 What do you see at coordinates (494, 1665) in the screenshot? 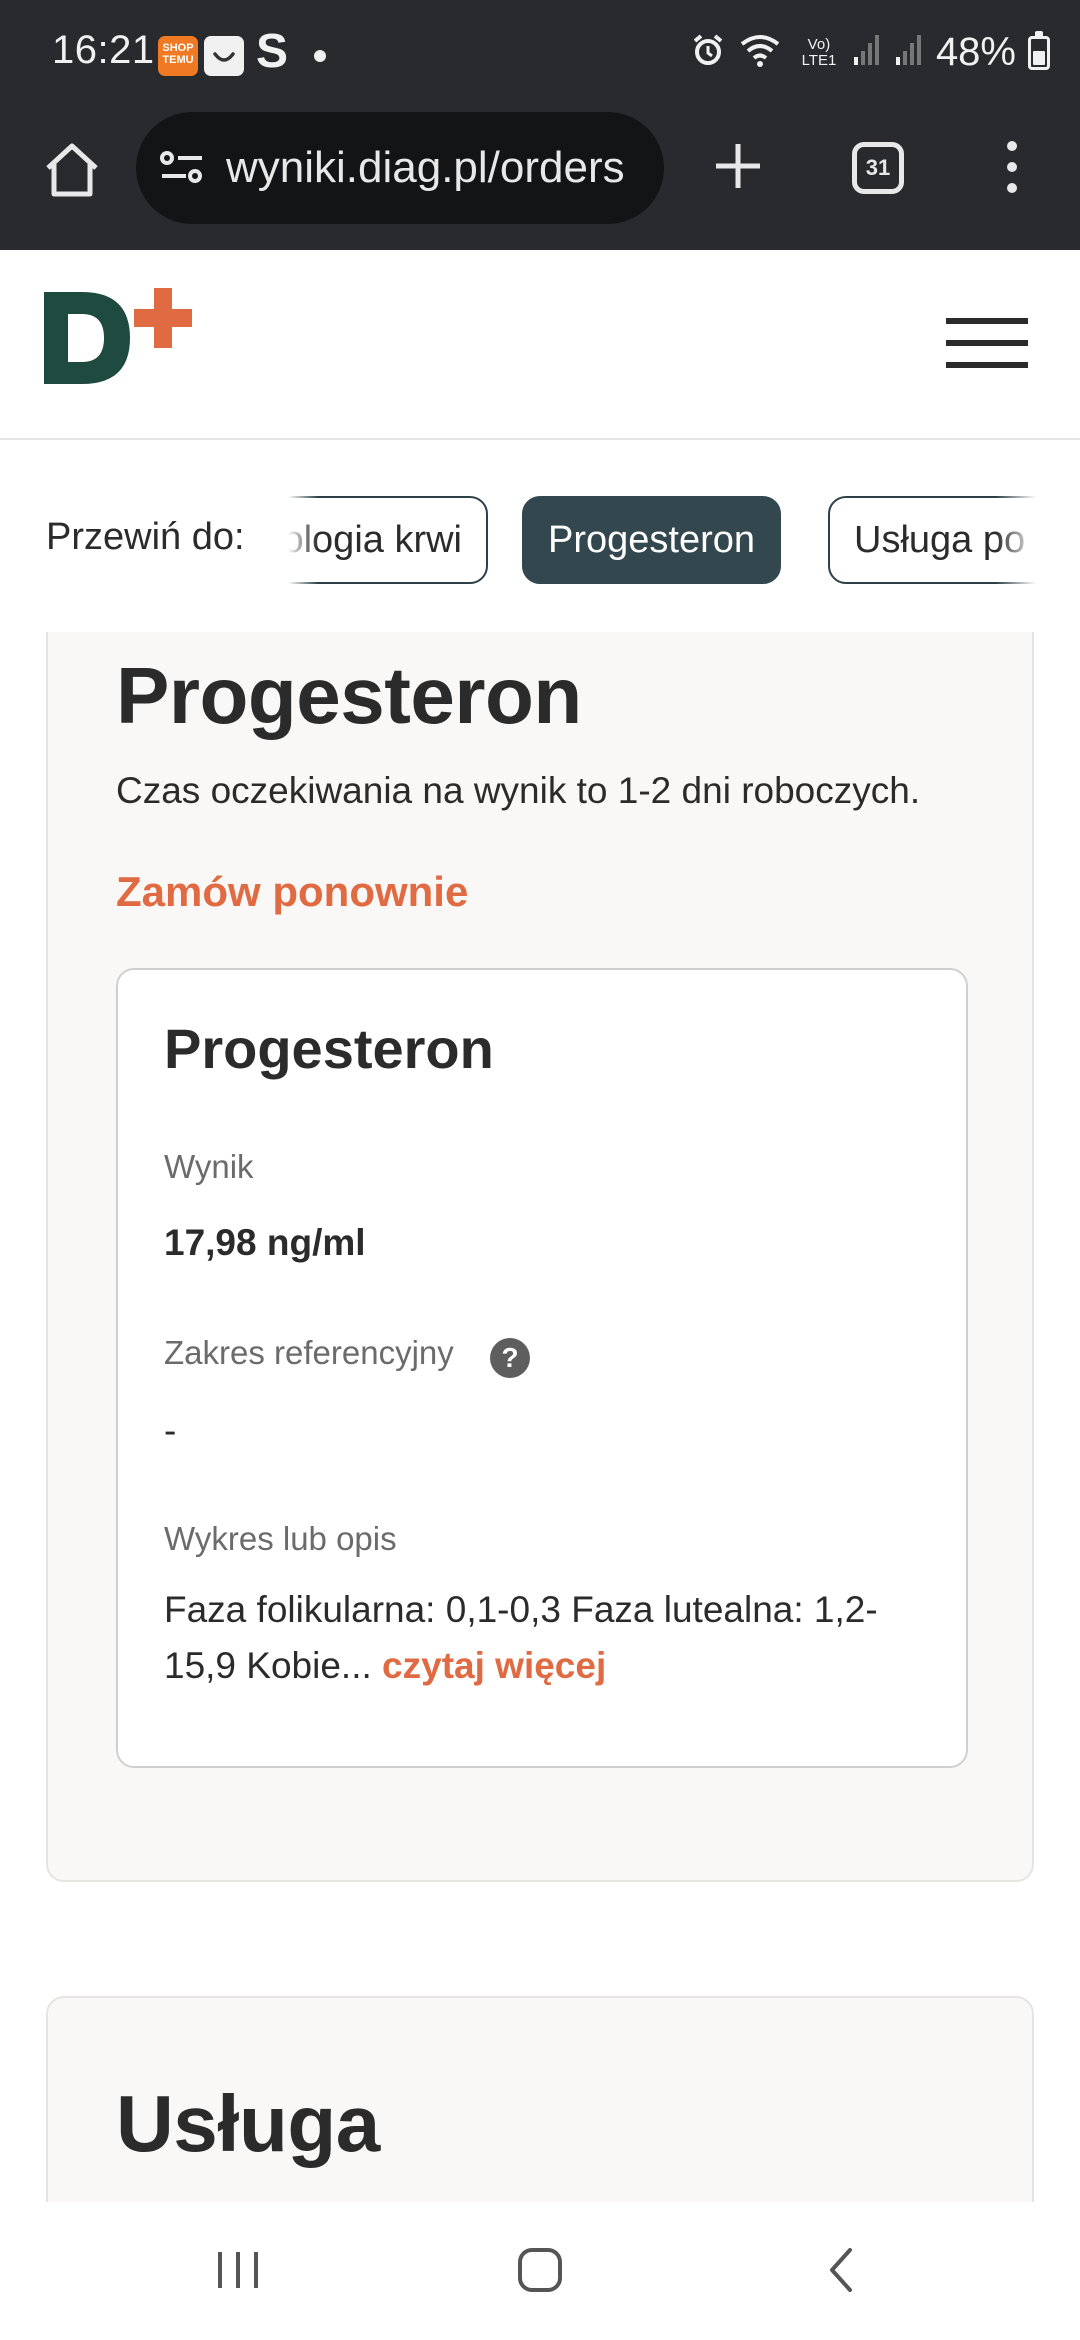
I see `read-more-link: czytaj więcej` at bounding box center [494, 1665].